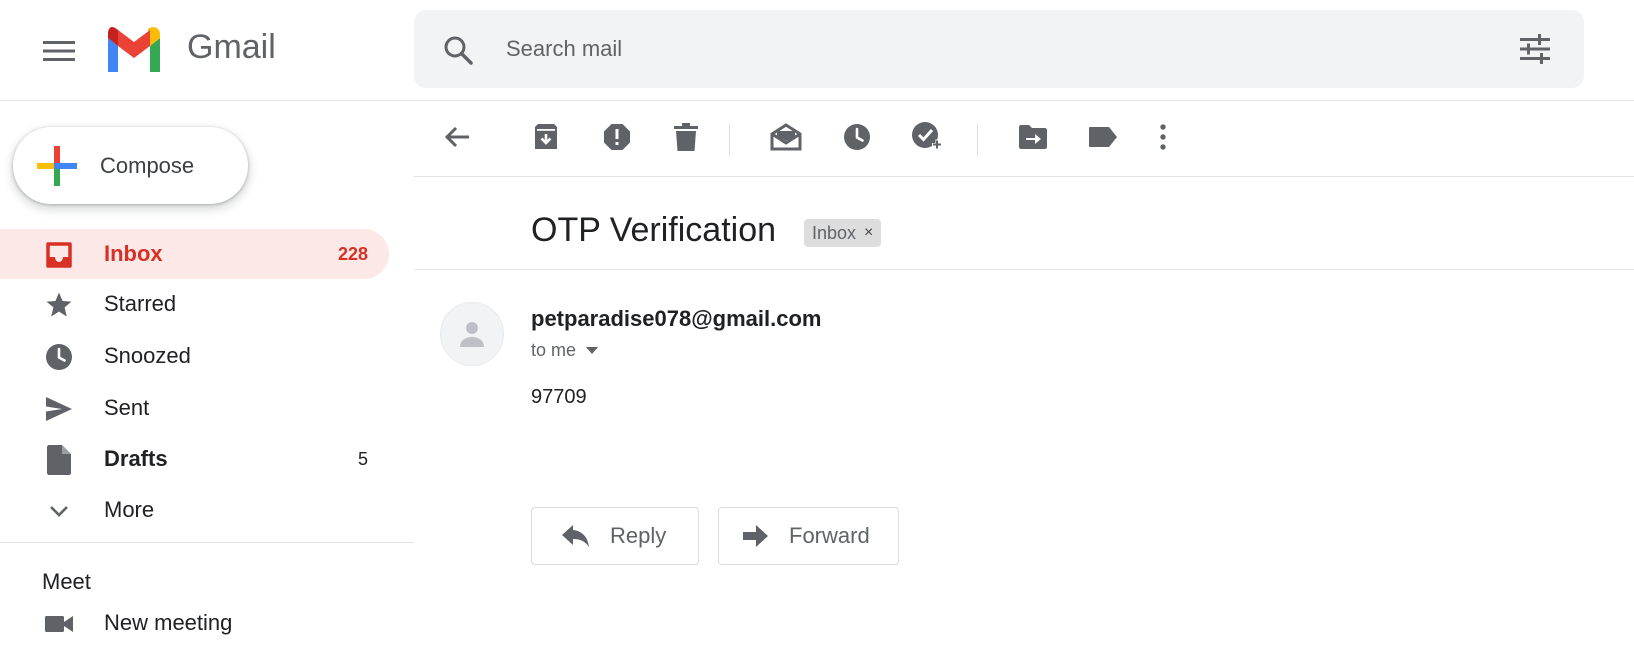  What do you see at coordinates (66, 581) in the screenshot?
I see `meet-heading: Meet` at bounding box center [66, 581].